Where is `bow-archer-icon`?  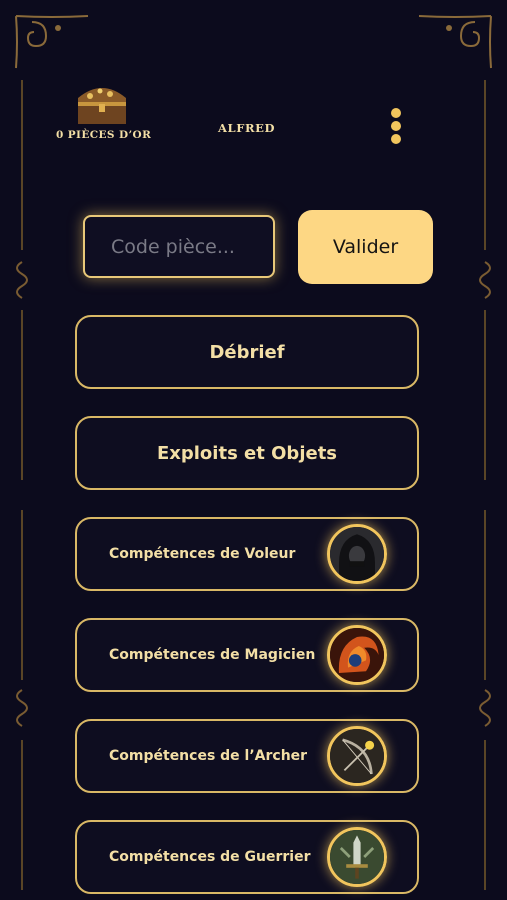
bow-archer-icon is located at coordinates (357, 756).